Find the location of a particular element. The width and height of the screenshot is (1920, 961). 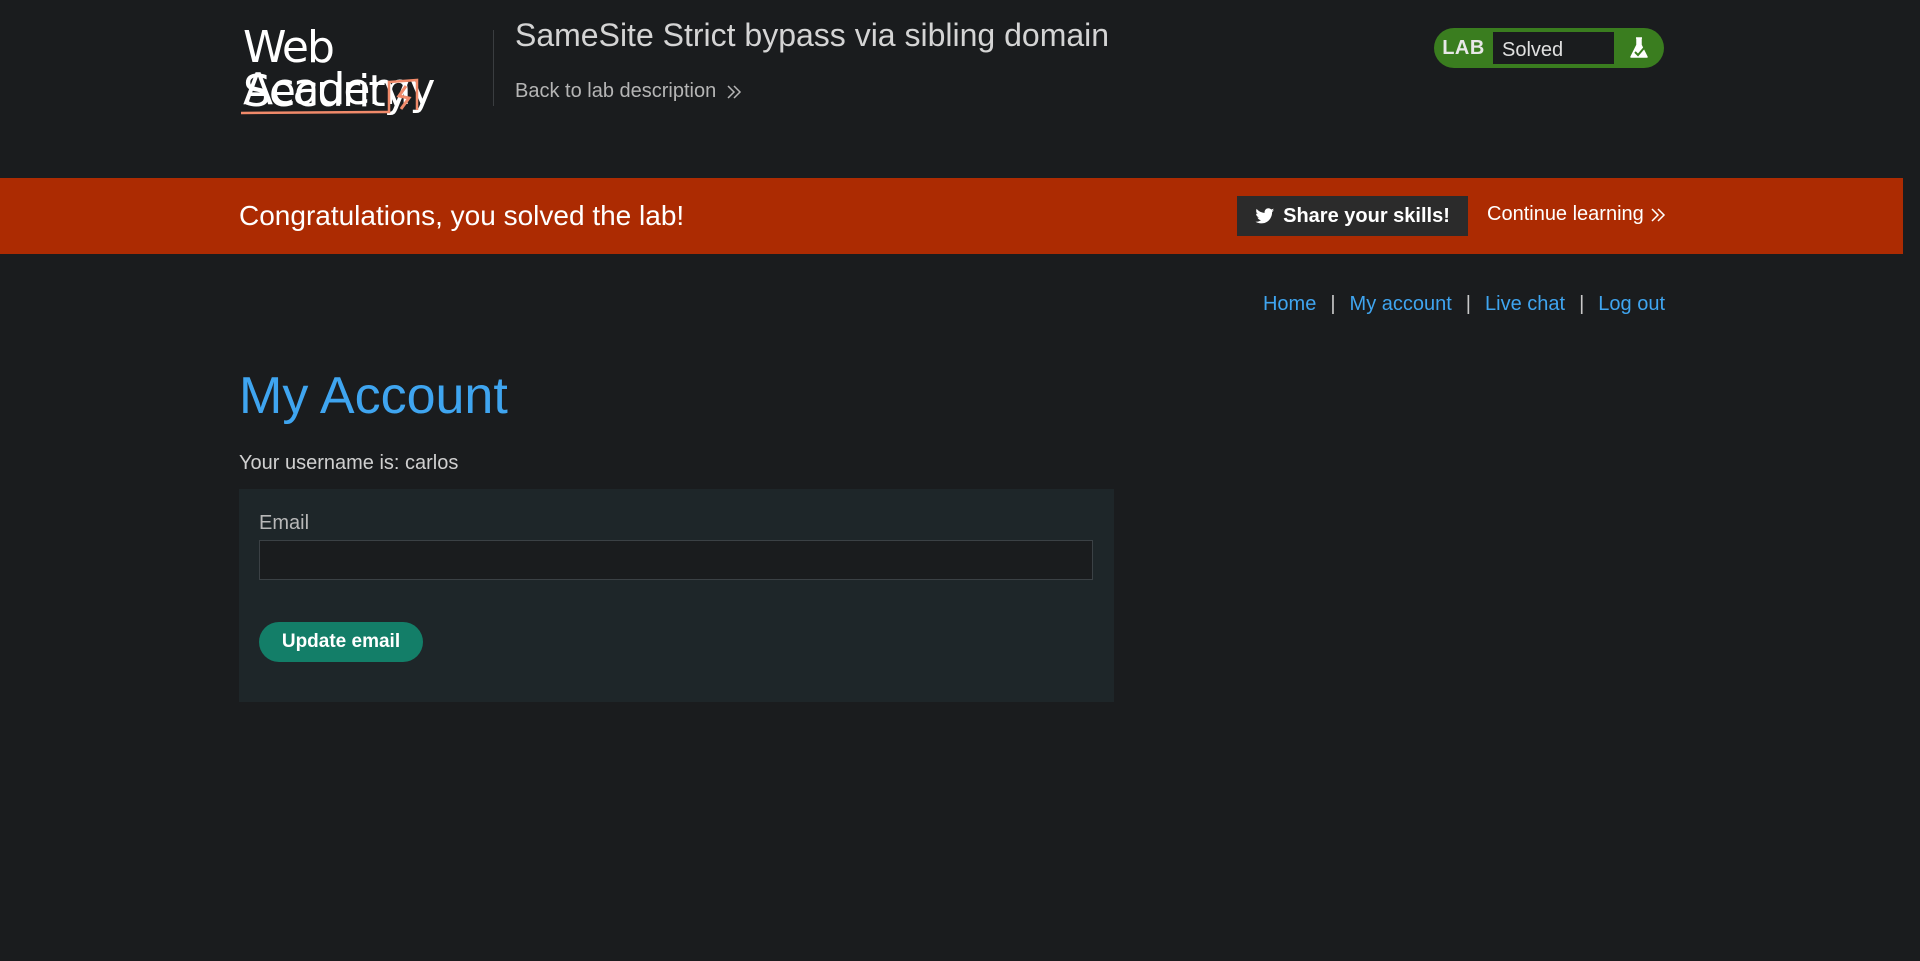

back-to-lab-description-link: Back to lab description is located at coordinates (628, 91).